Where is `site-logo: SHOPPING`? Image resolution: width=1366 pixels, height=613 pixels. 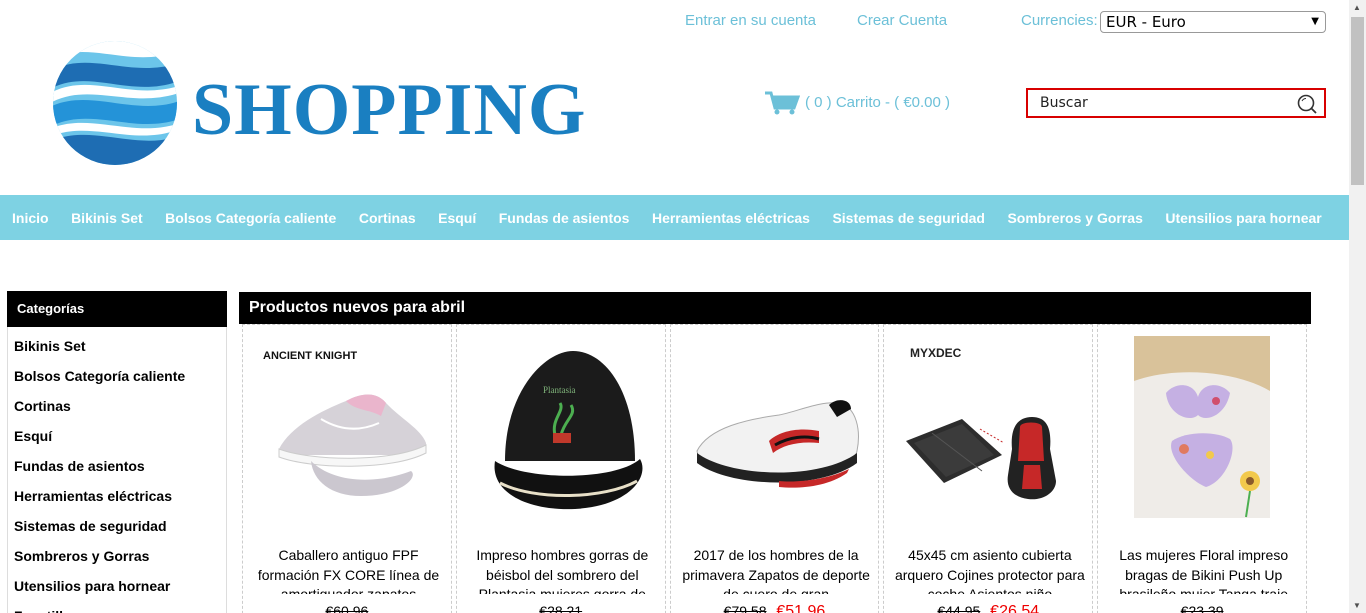
site-logo: SHOPPING is located at coordinates (318, 105).